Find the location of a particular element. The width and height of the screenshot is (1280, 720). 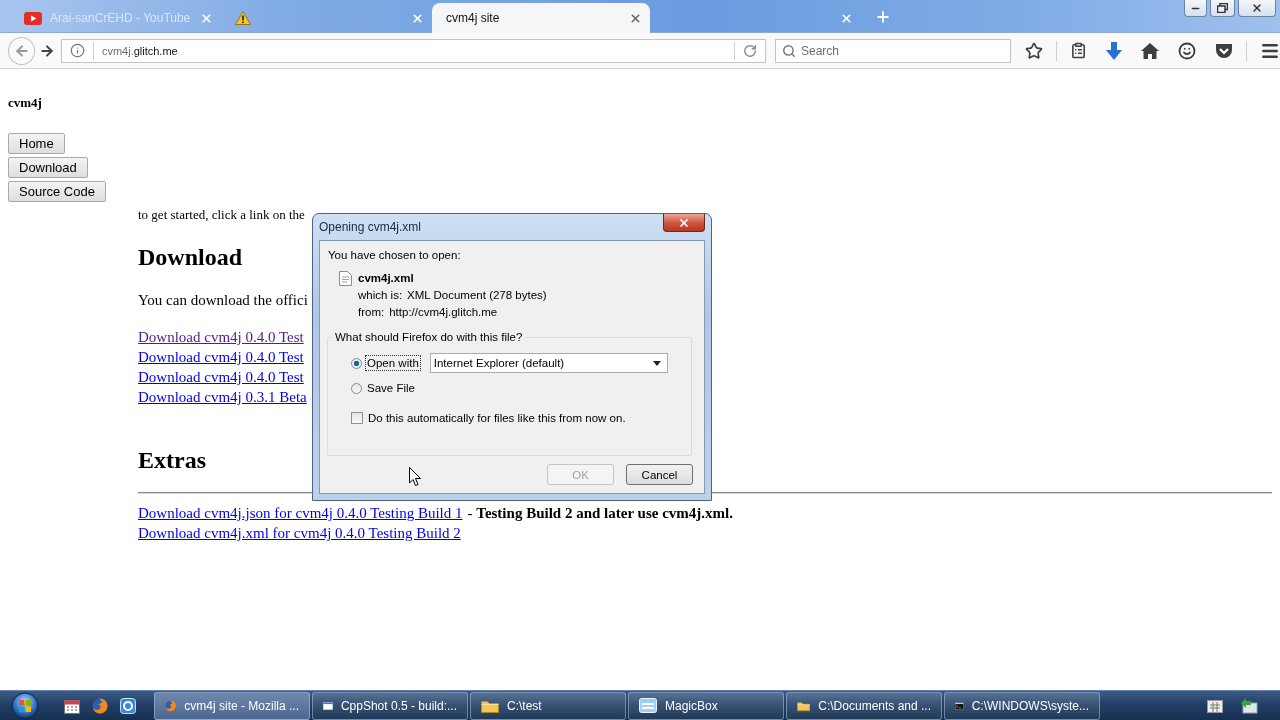

search-icon is located at coordinates (789, 50).